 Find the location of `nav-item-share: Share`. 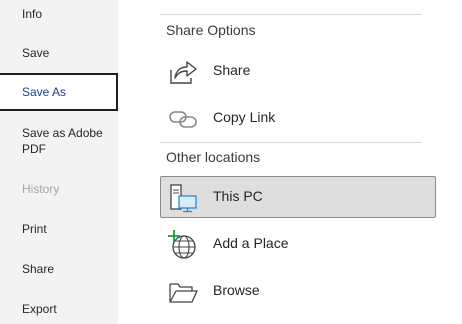

nav-item-share: Share is located at coordinates (59, 269).